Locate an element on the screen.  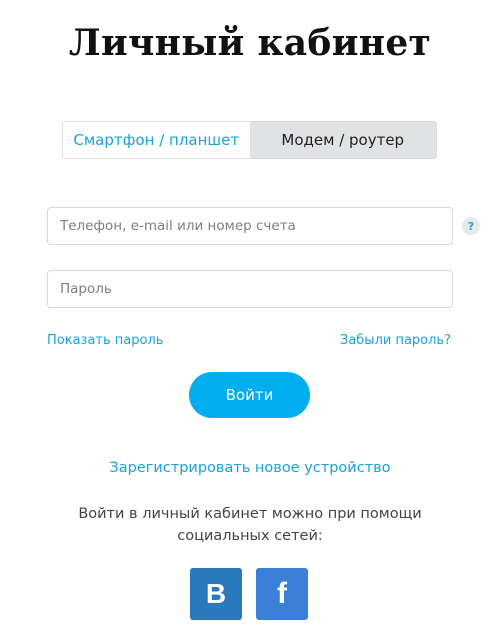
facebook-icon: f is located at coordinates (282, 593).